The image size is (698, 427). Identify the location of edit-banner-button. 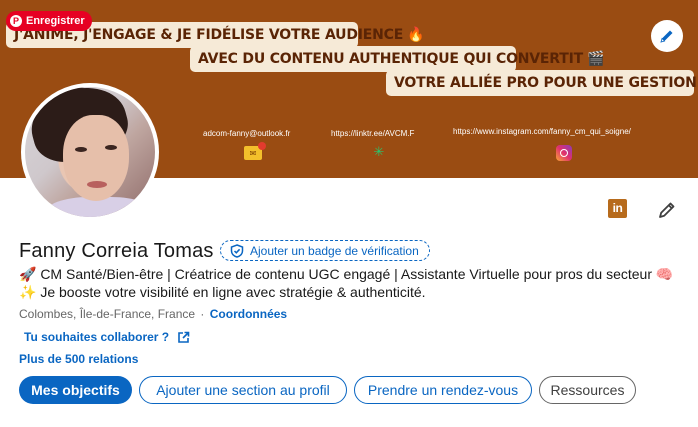
(667, 36).